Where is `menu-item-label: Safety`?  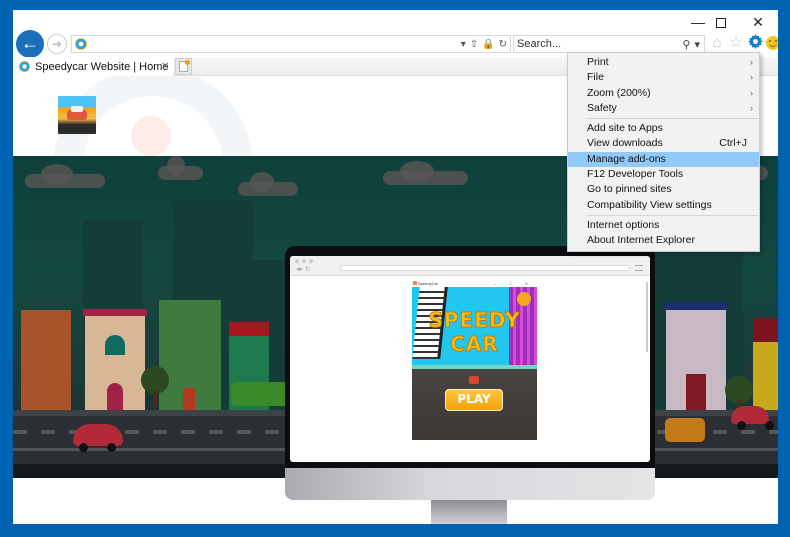 menu-item-label: Safety is located at coordinates (602, 107).